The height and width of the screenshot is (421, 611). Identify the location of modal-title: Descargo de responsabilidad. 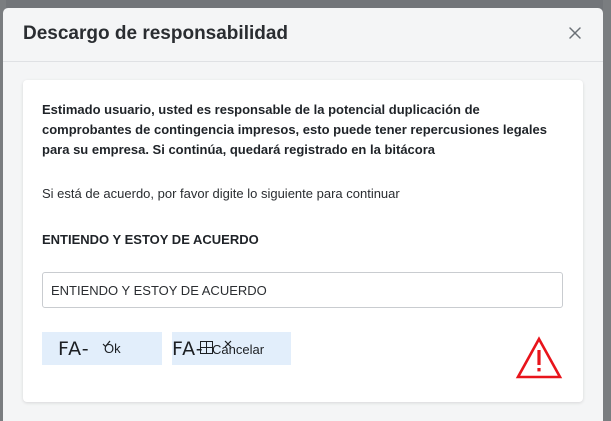
(156, 33).